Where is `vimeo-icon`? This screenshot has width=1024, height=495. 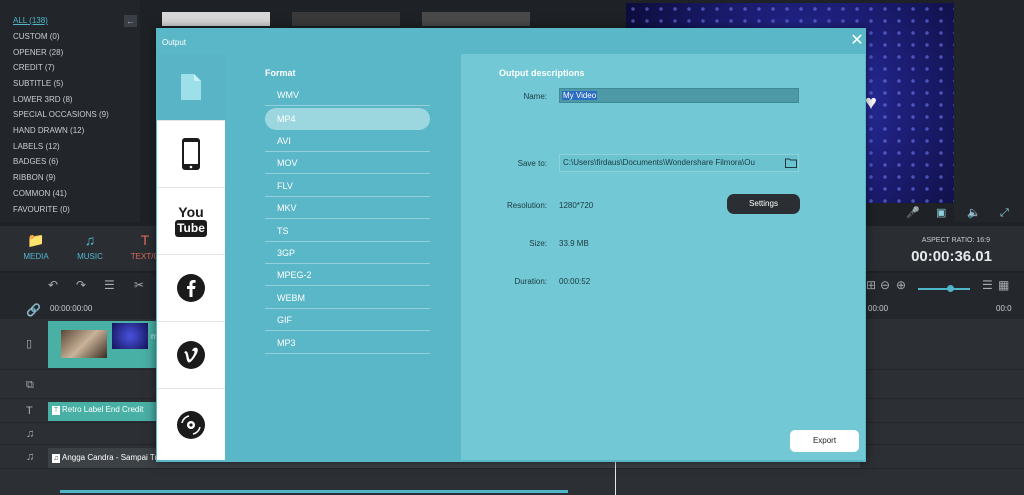
vimeo-icon is located at coordinates (191, 355).